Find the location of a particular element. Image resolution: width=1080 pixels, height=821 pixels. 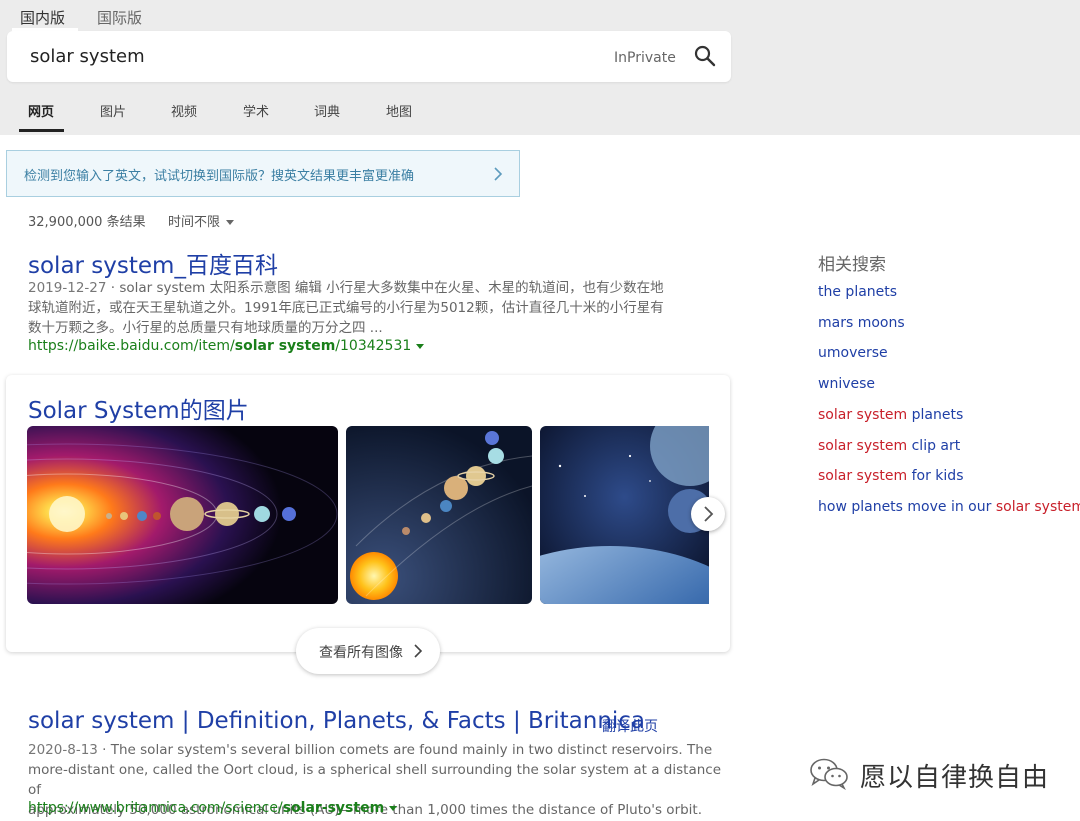

related-text: planets is located at coordinates (935, 415).